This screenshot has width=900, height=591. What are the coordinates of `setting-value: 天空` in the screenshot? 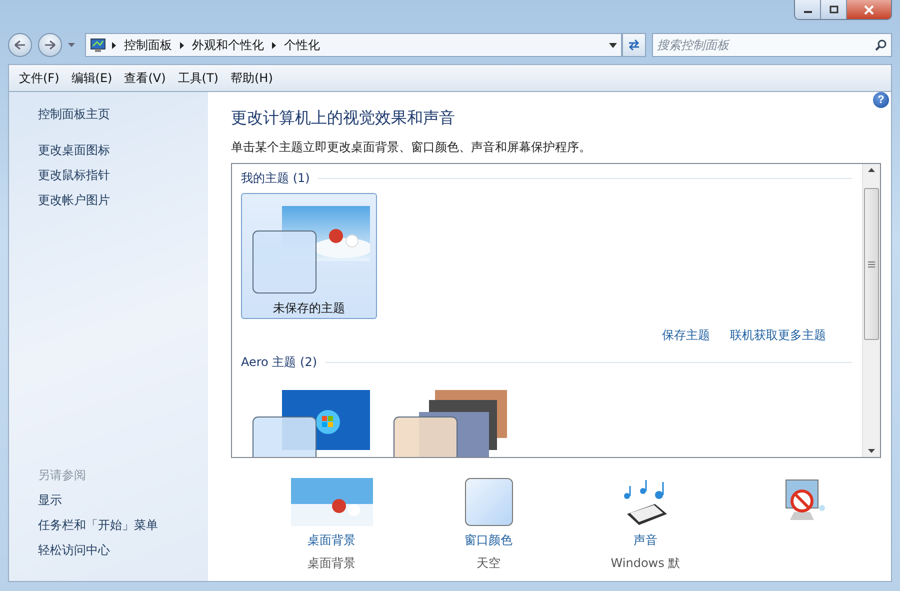 It's located at (488, 563).